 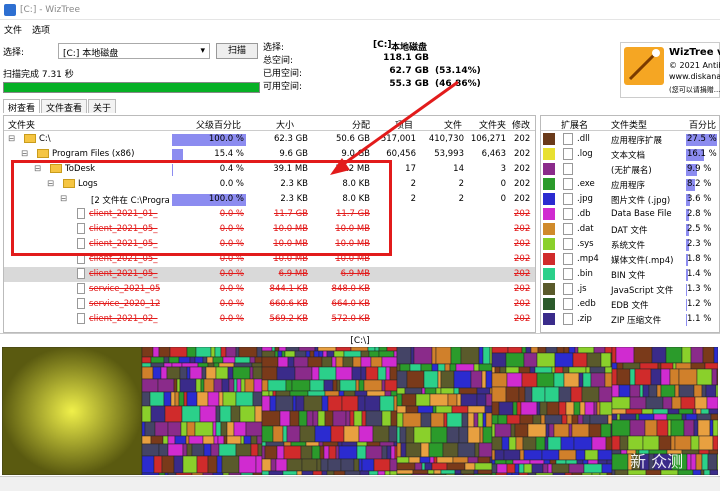 What do you see at coordinates (702, 124) in the screenshot?
I see `col-percent: 百分比` at bounding box center [702, 124].